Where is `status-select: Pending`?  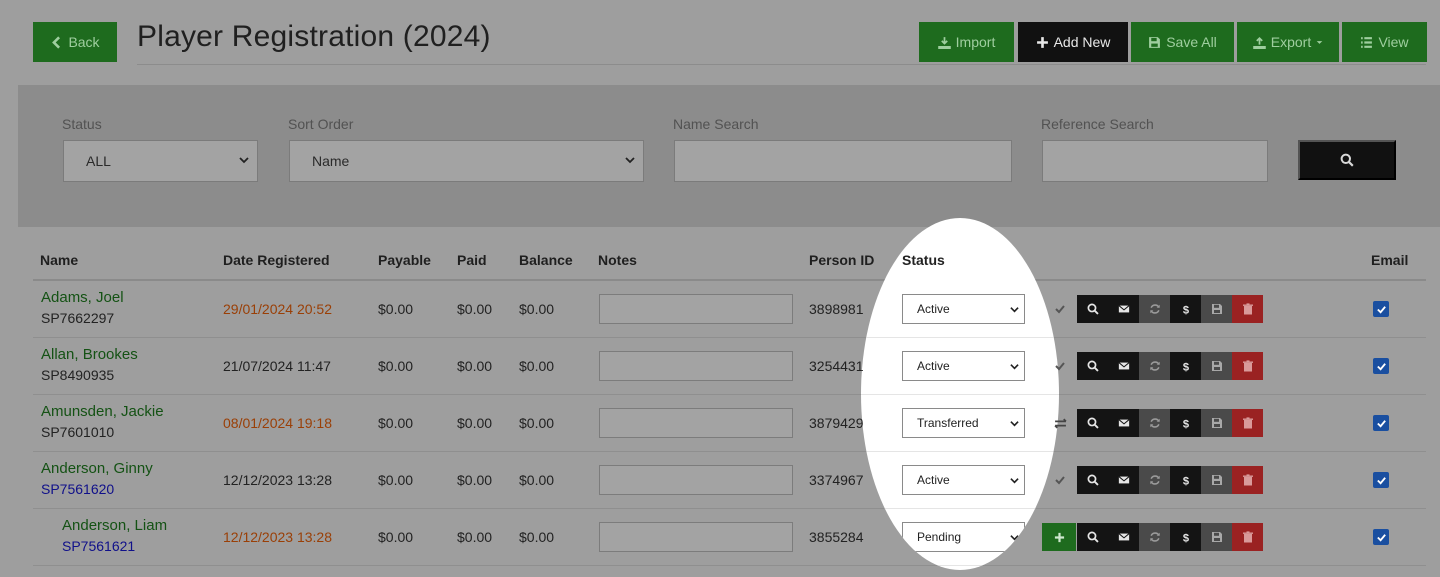 status-select: Pending is located at coordinates (963, 537).